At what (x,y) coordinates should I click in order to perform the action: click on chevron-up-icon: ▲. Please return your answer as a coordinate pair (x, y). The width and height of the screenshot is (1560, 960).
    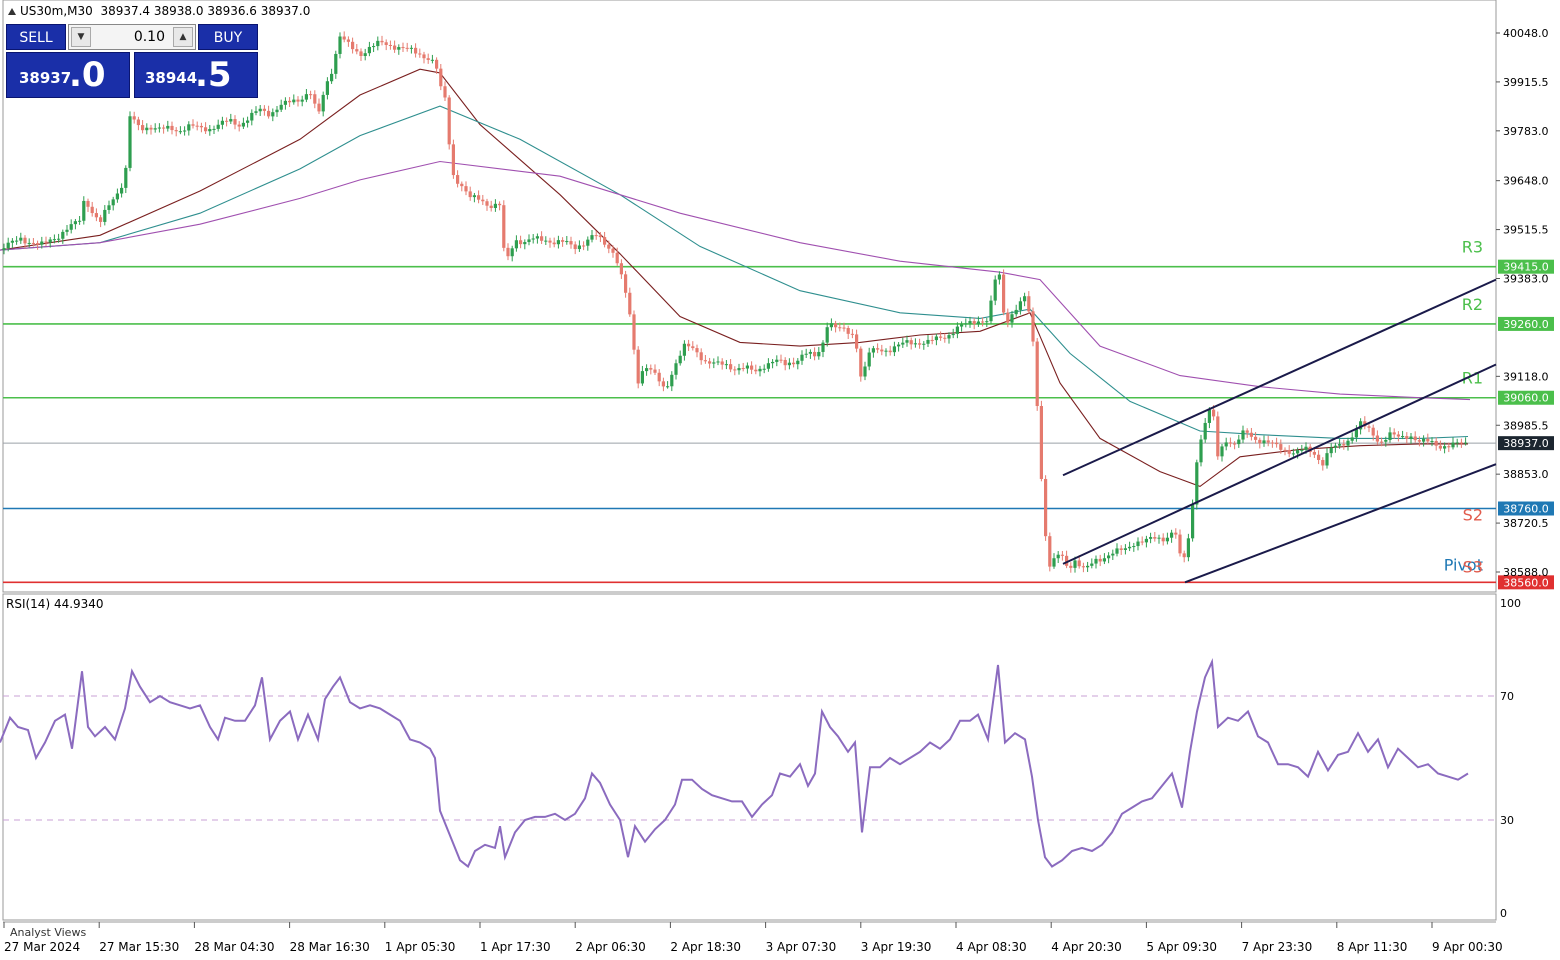
    Looking at the image, I should click on (183, 37).